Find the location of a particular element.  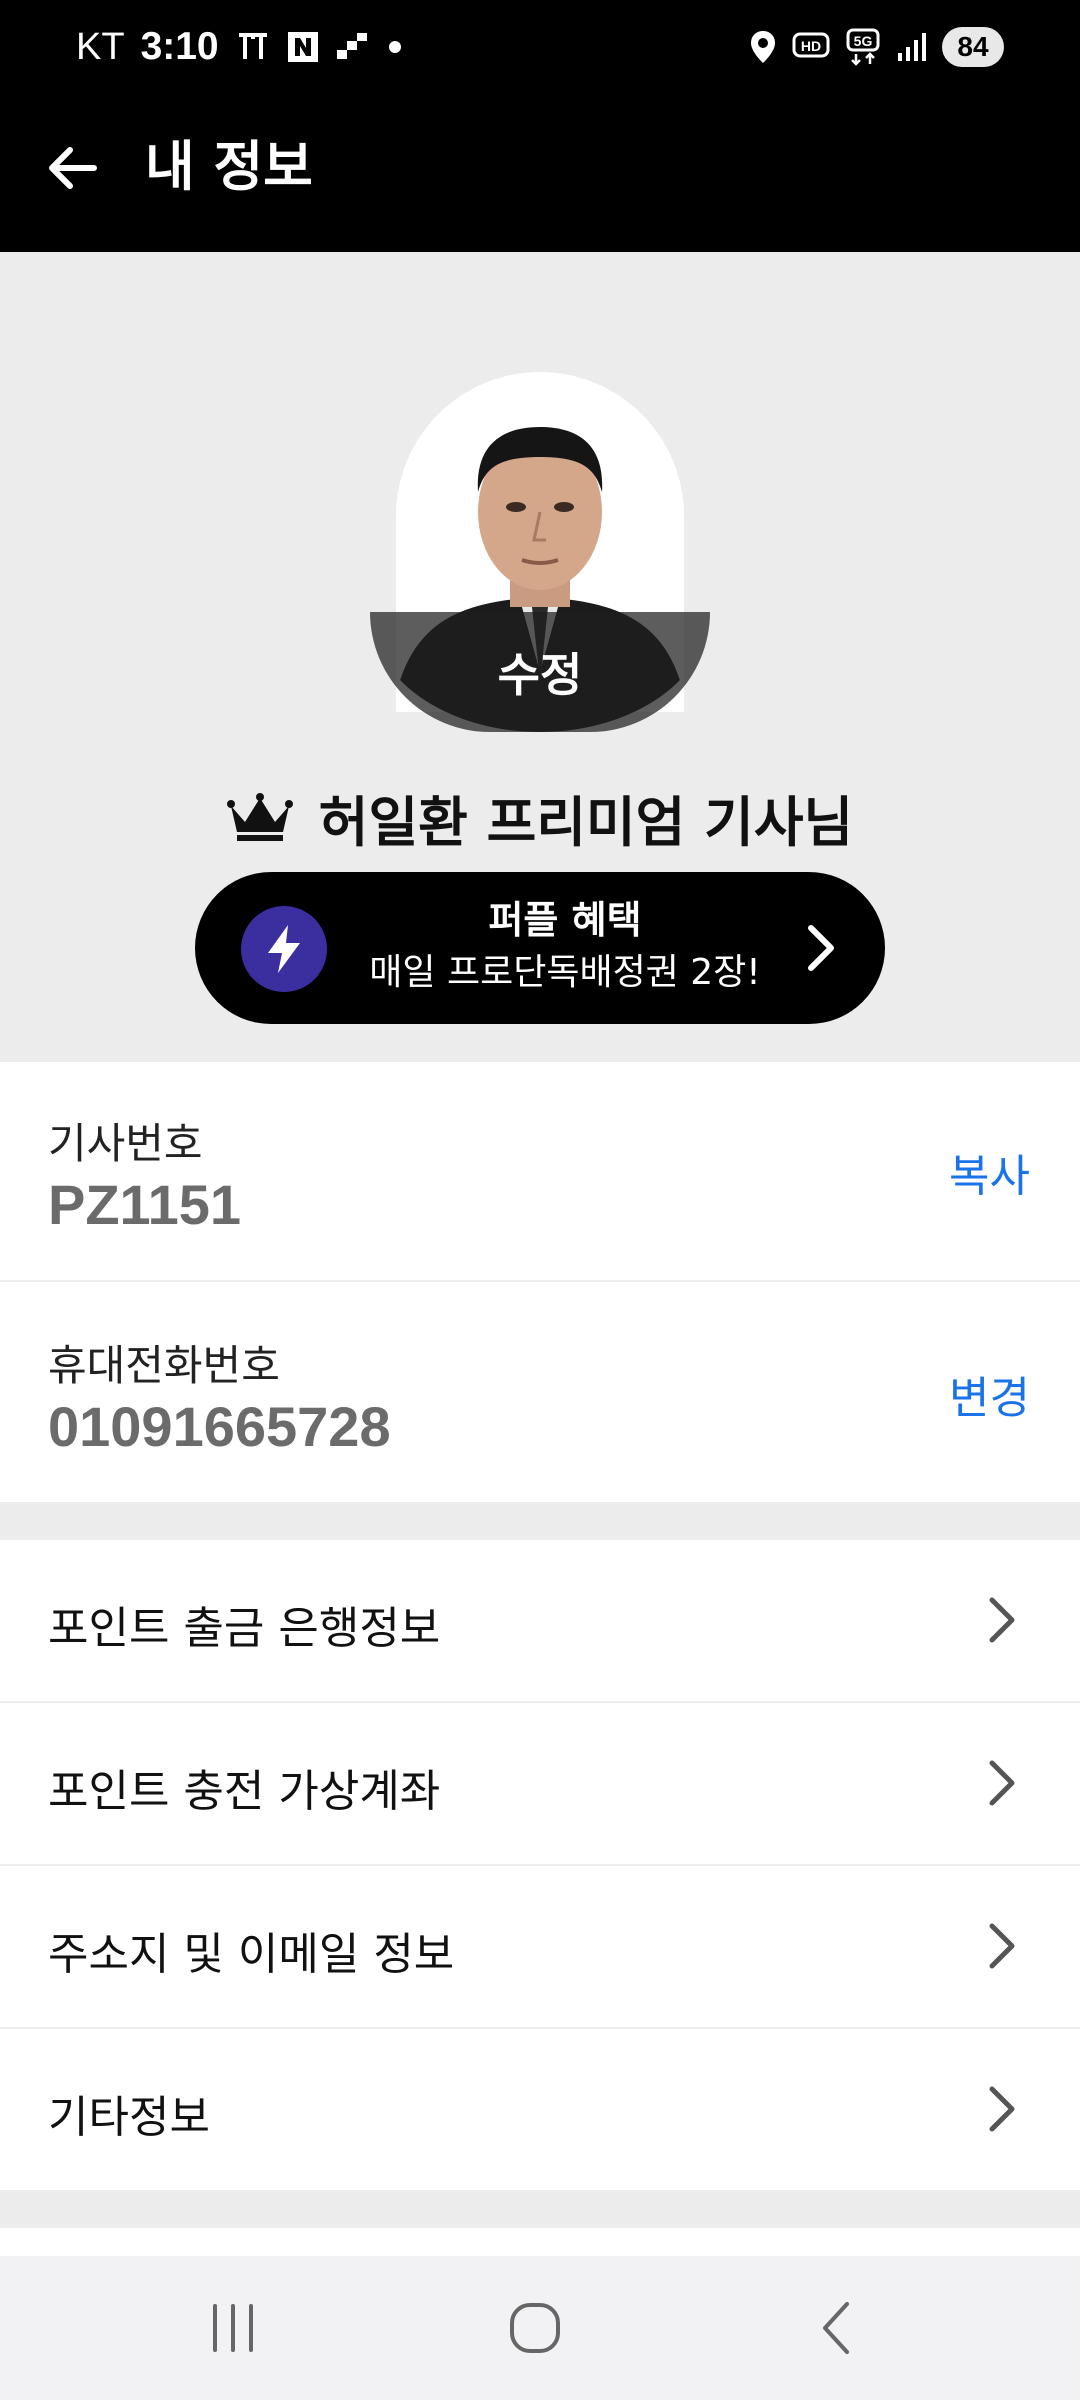

driver-number-label: 기사번호 is located at coordinates (125, 1143).